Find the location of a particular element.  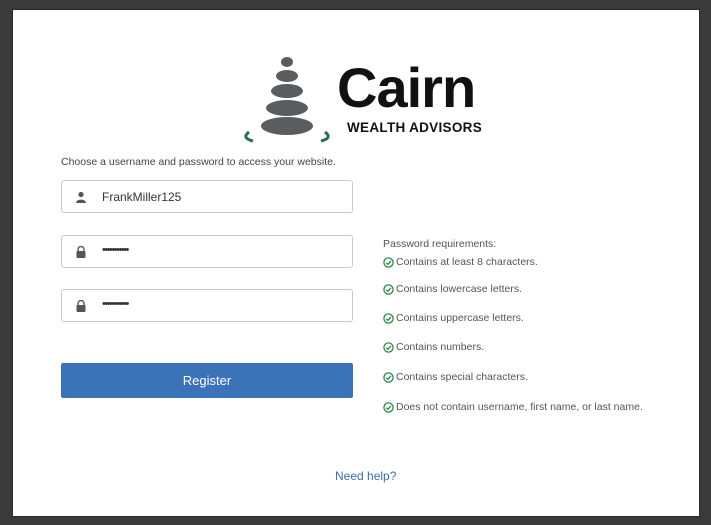

requirement-label: Contains uppercase letters. is located at coordinates (460, 318).